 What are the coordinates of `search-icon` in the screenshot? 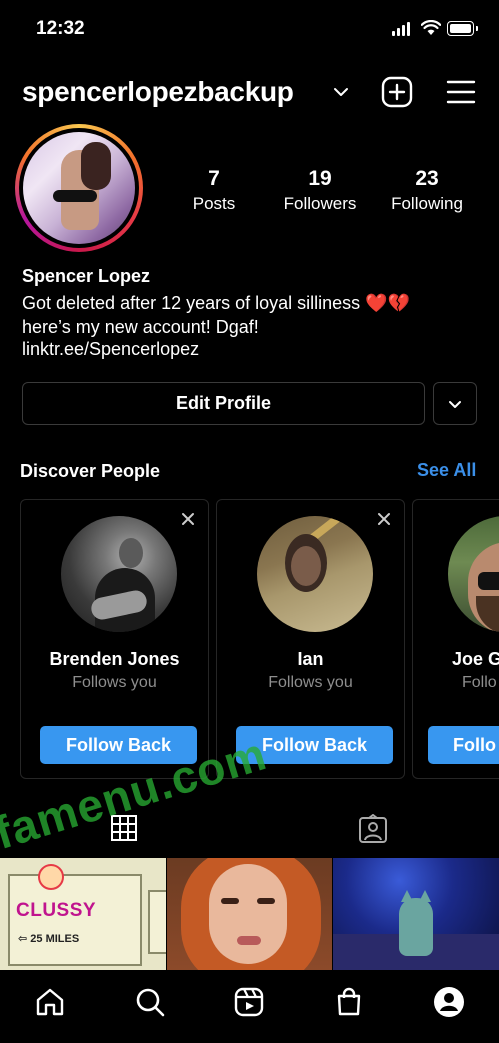 It's located at (150, 1002).